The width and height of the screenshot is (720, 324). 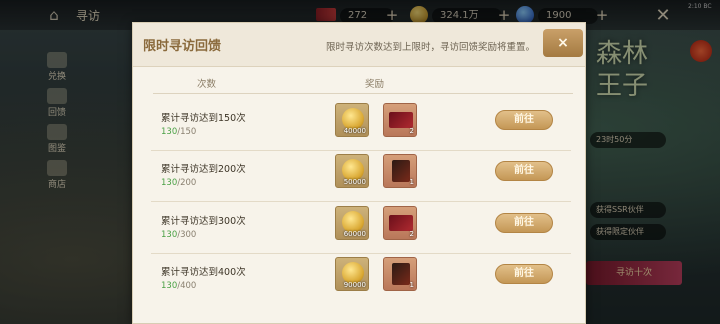 What do you see at coordinates (352, 120) in the screenshot?
I see `coin-reward: 40000` at bounding box center [352, 120].